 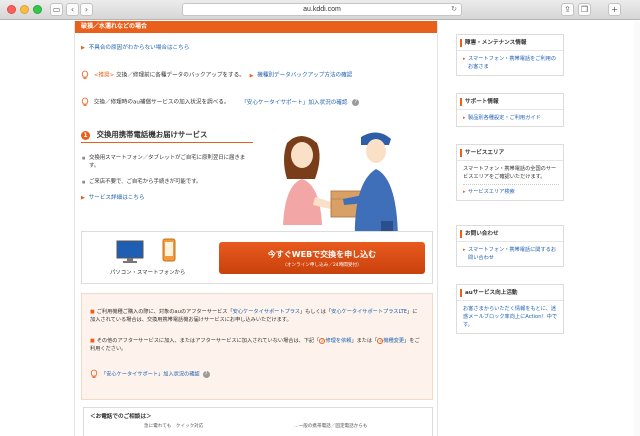 I want to click on details-row: ▶ サービス詳細はこちら, so click(x=113, y=197).